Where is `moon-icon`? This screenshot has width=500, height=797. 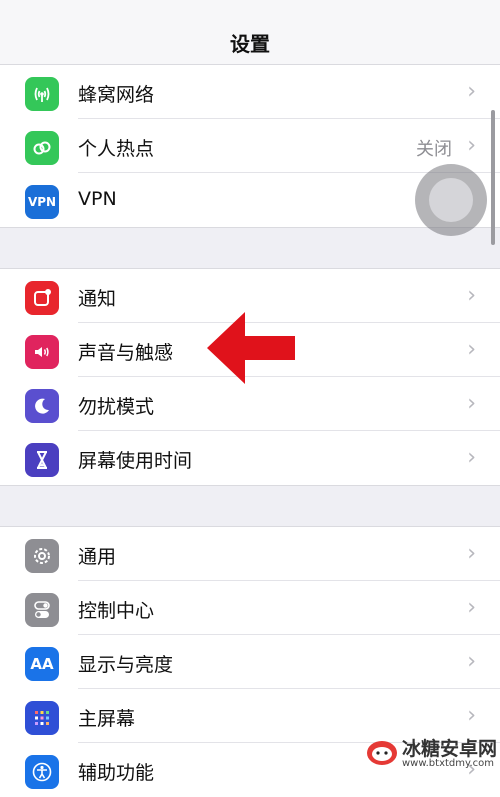
moon-icon is located at coordinates (42, 406).